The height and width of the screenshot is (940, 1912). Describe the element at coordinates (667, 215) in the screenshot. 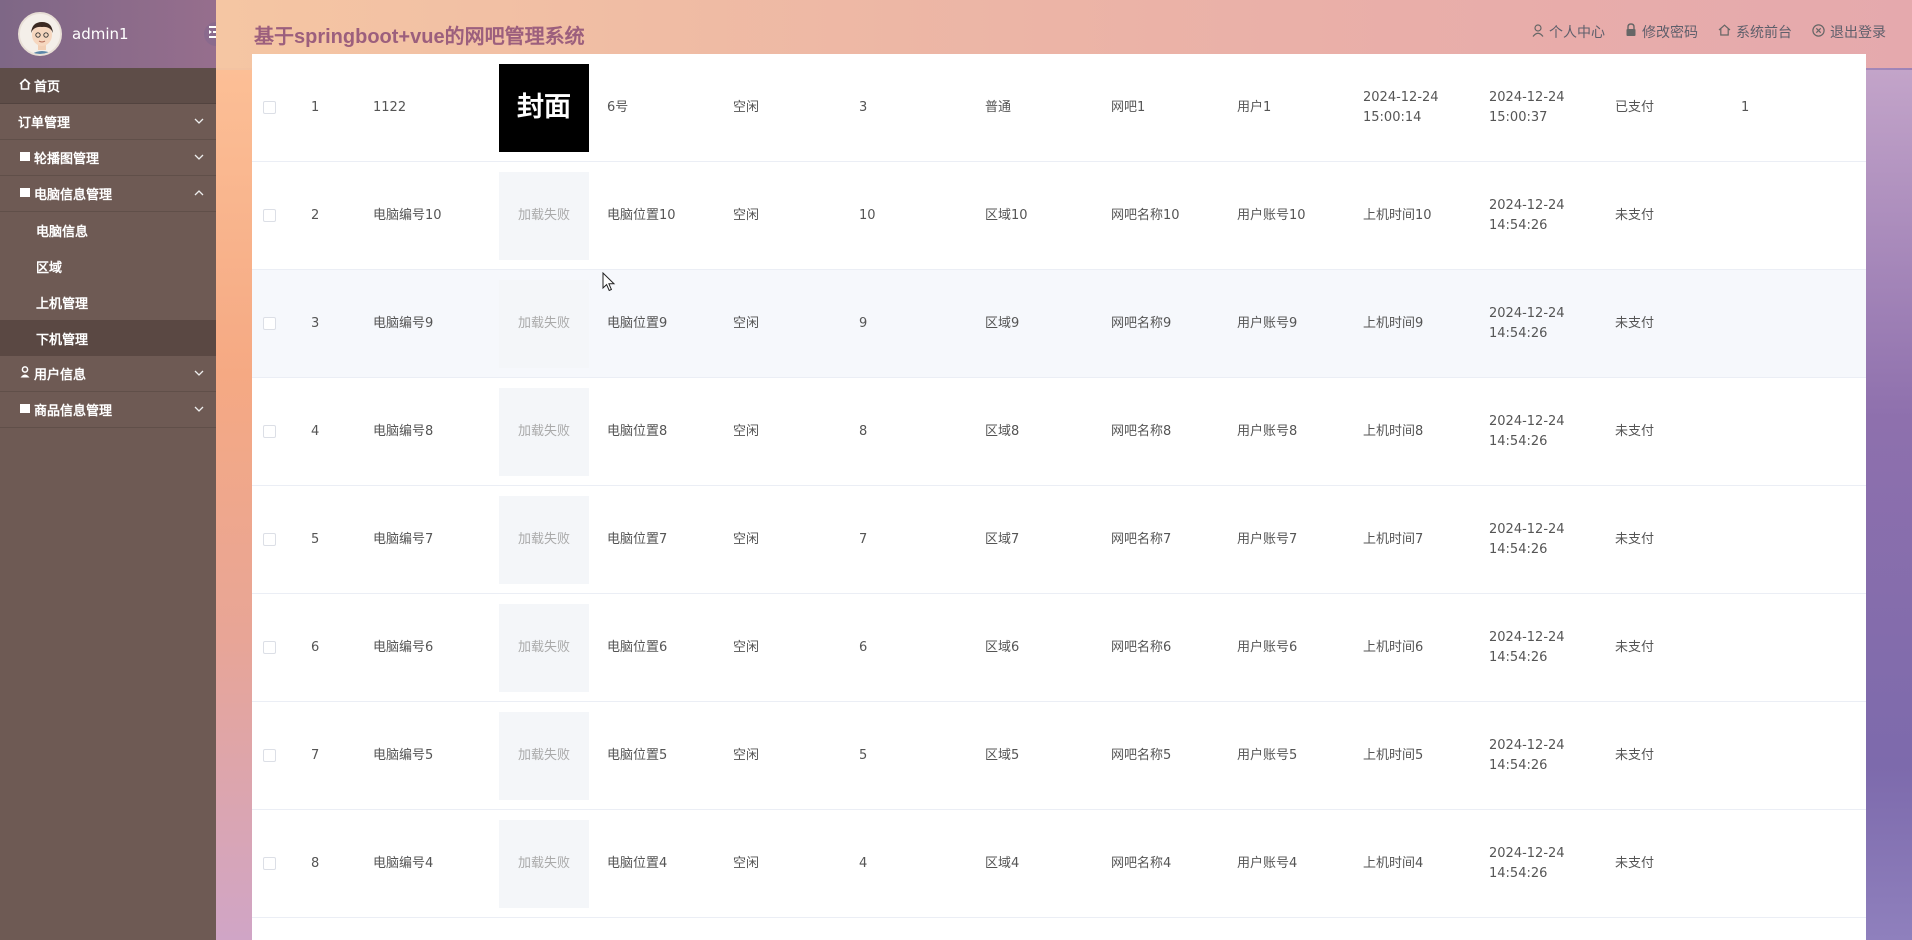

I see `cell-position: 电脑位置10` at that location.